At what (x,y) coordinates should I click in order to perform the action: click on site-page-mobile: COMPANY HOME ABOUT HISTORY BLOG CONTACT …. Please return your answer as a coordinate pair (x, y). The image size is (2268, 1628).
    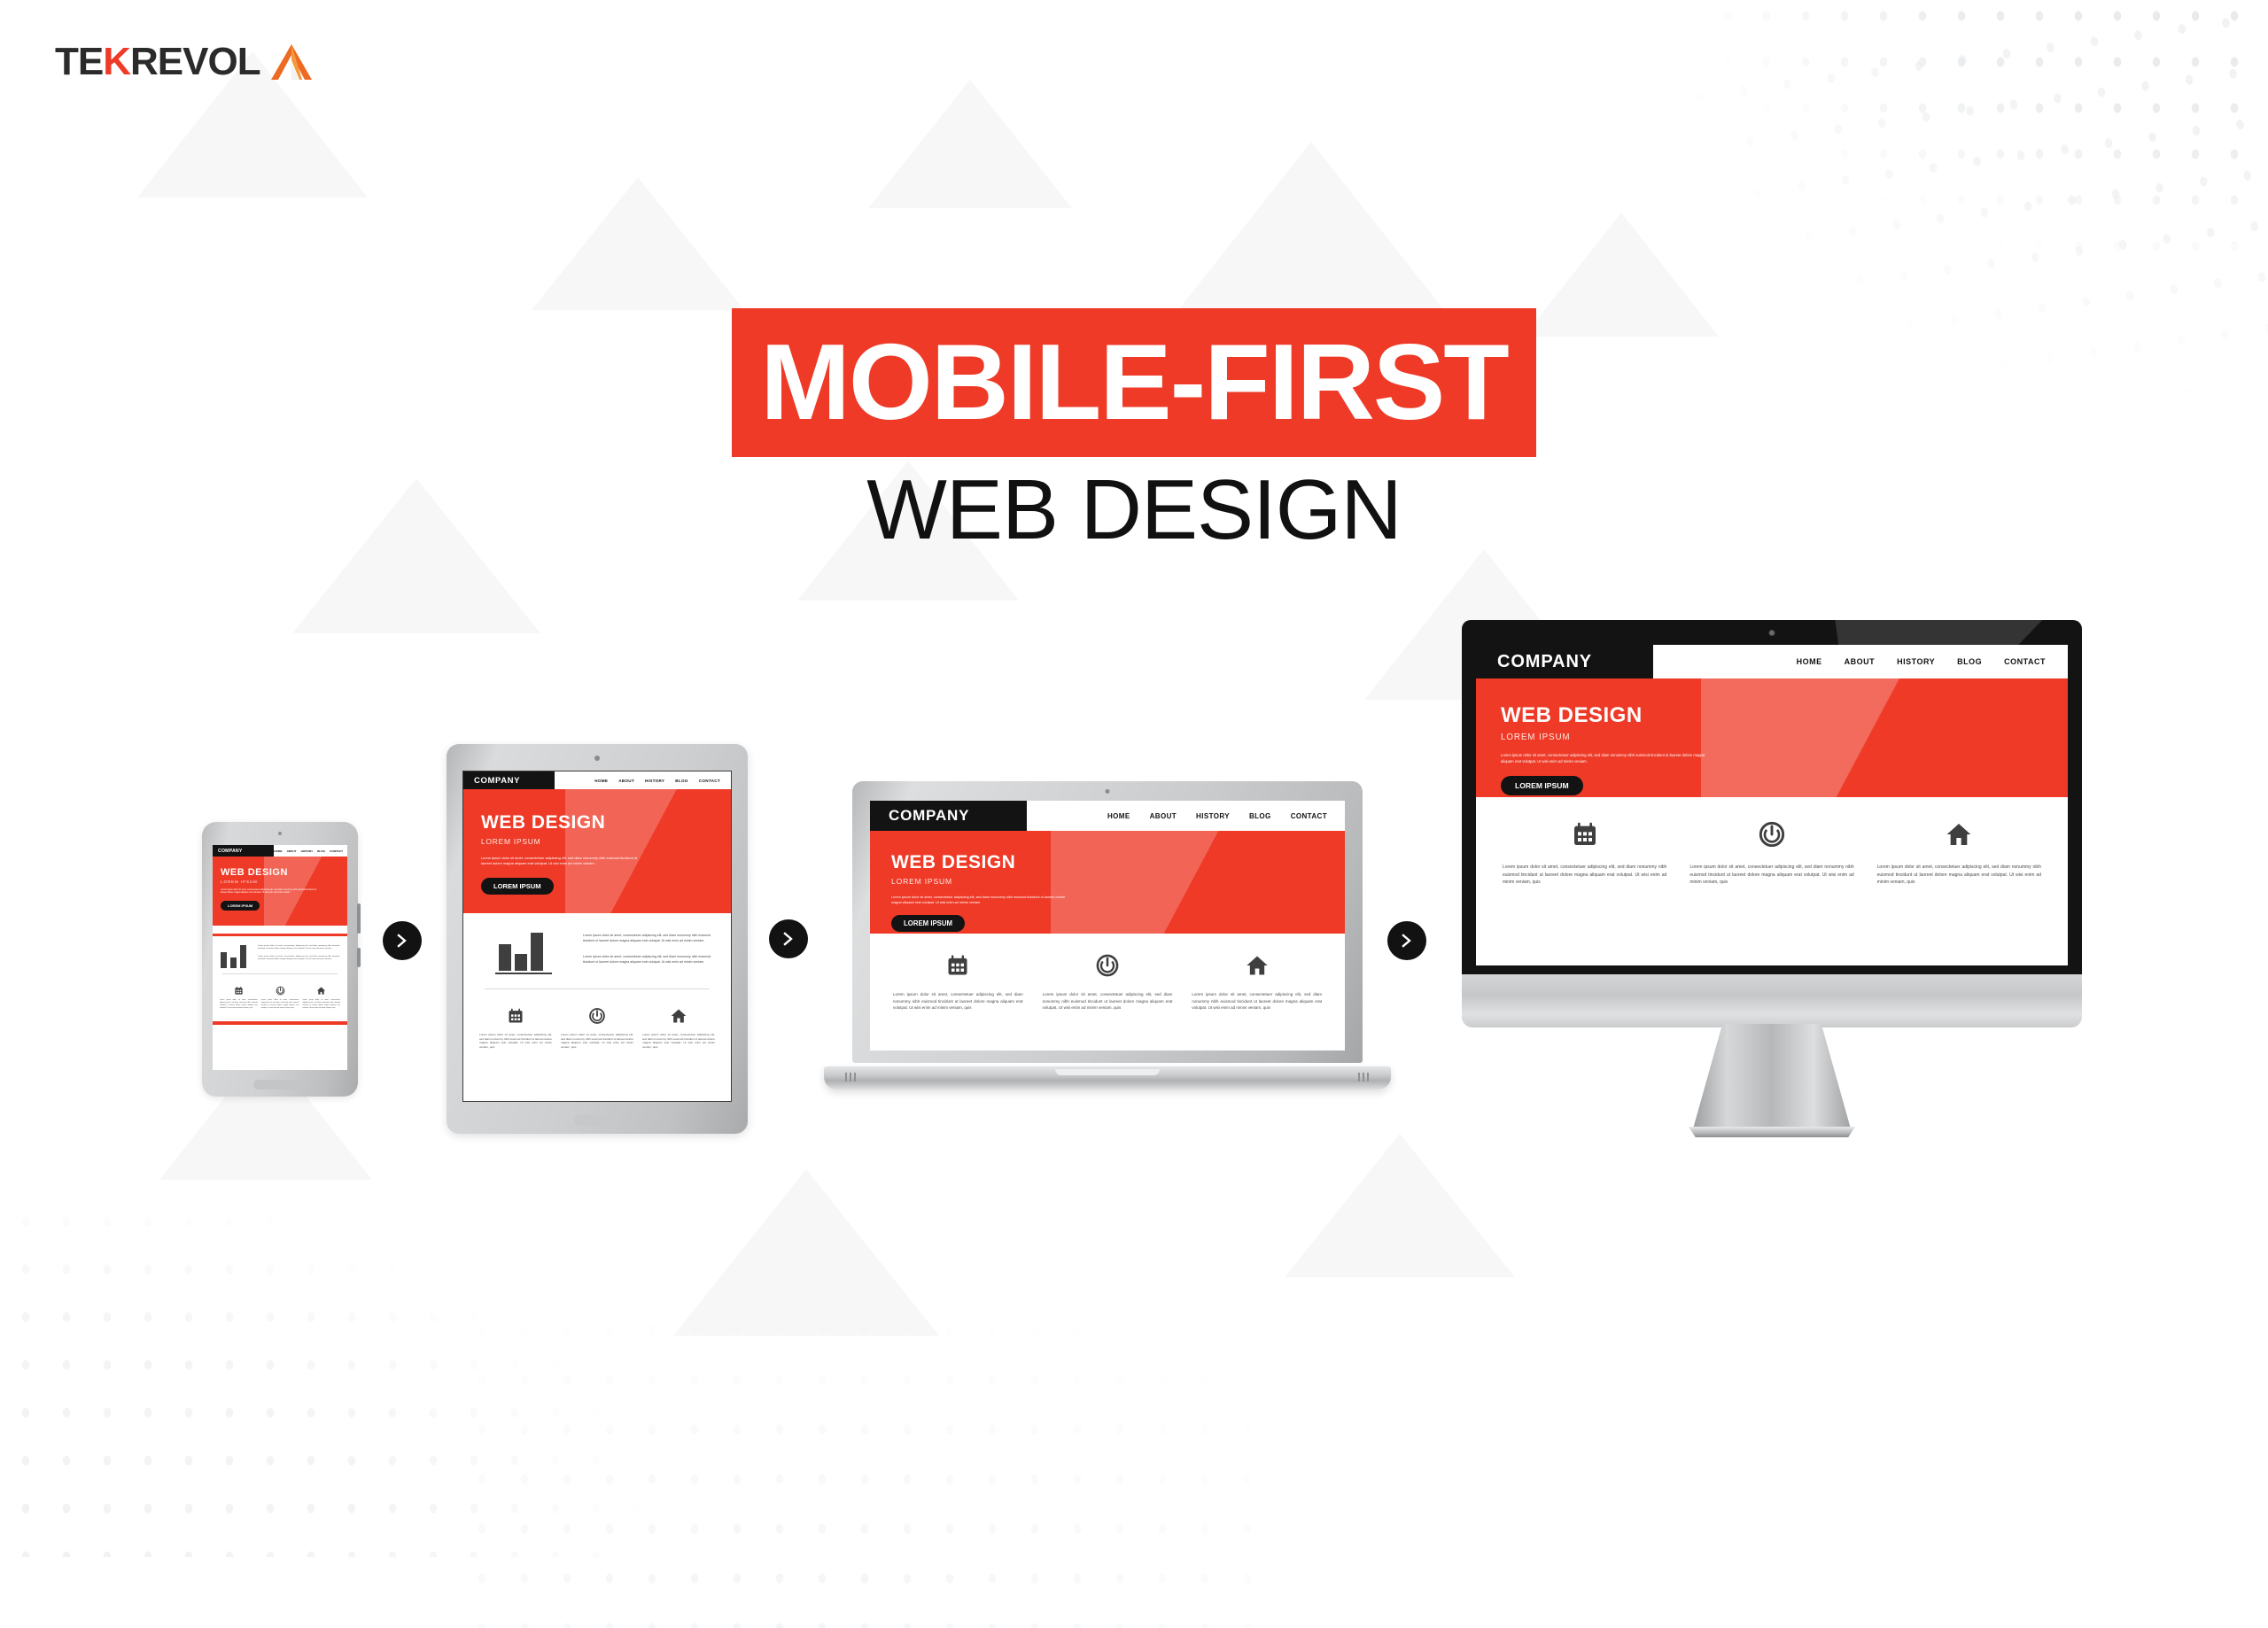
    Looking at the image, I should click on (280, 958).